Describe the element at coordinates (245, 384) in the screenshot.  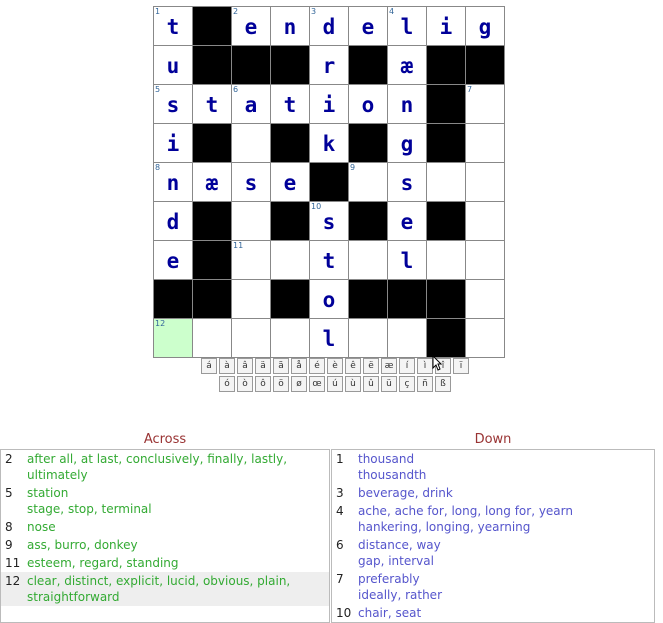
I see `special-char-button: ò` at that location.